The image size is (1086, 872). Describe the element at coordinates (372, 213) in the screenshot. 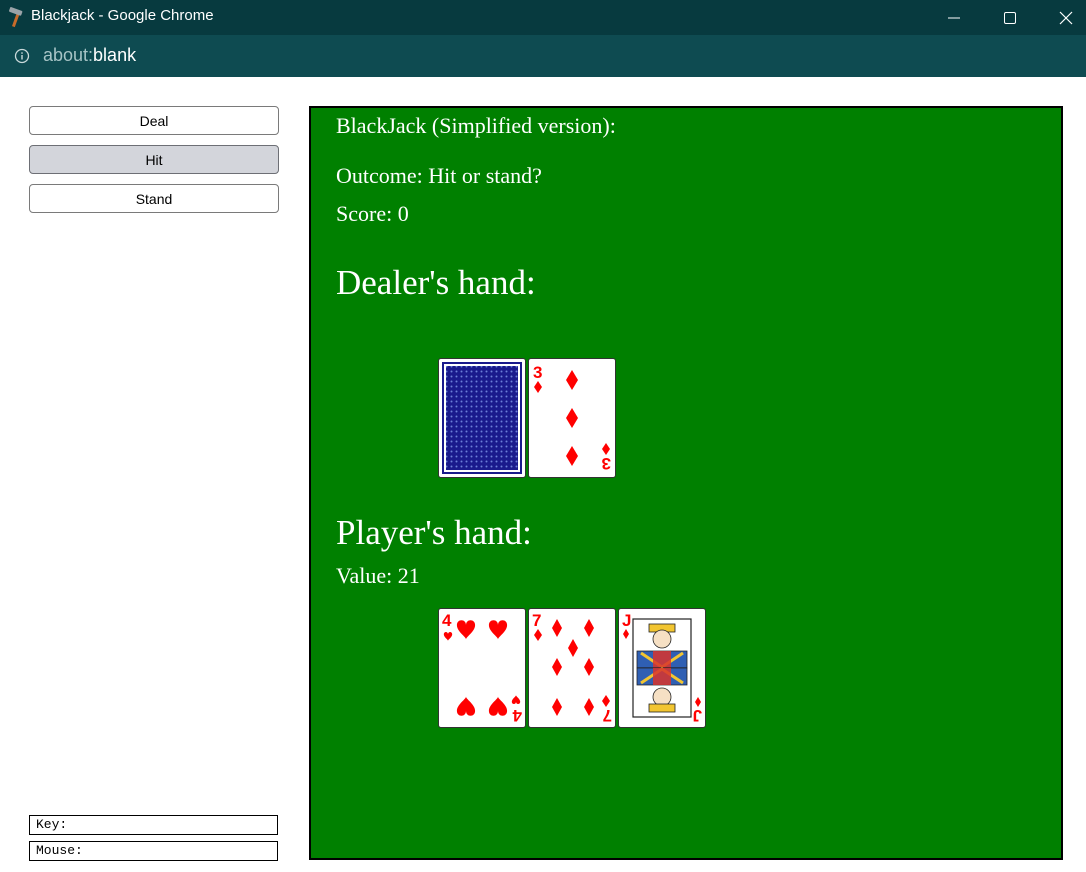

I see `score-text: Score: 0` at that location.